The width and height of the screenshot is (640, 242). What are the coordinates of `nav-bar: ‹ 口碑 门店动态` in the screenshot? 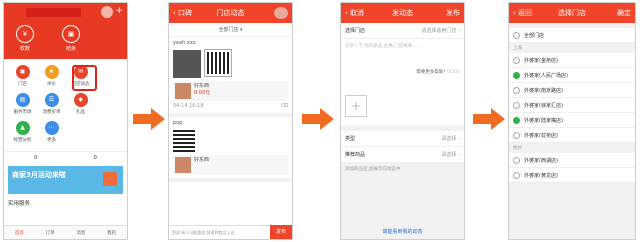 It's located at (230, 13).